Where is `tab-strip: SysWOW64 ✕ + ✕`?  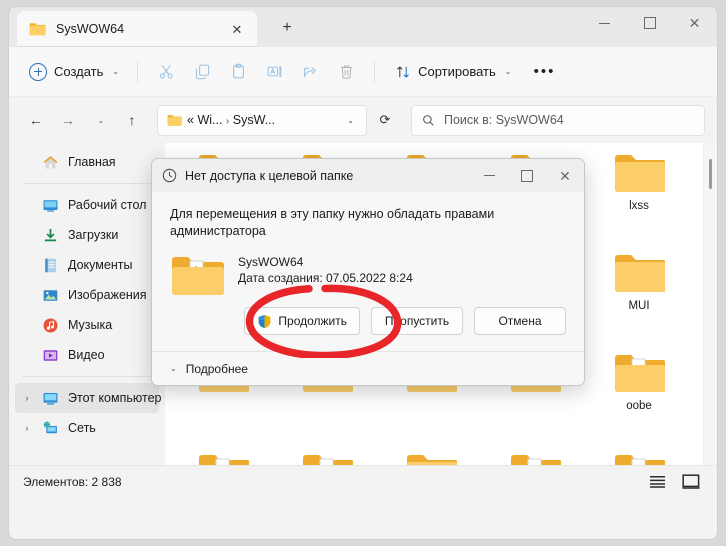
tab-strip: SysWOW64 ✕ + ✕ is located at coordinates (363, 27).